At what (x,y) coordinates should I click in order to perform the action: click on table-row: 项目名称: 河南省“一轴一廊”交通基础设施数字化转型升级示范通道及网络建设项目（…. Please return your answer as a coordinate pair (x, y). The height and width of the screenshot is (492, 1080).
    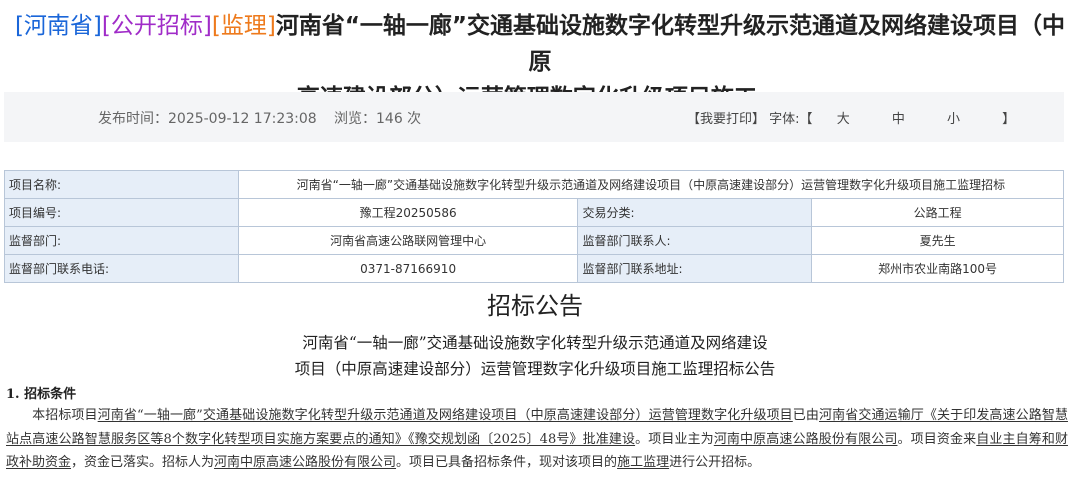
    Looking at the image, I should click on (534, 184).